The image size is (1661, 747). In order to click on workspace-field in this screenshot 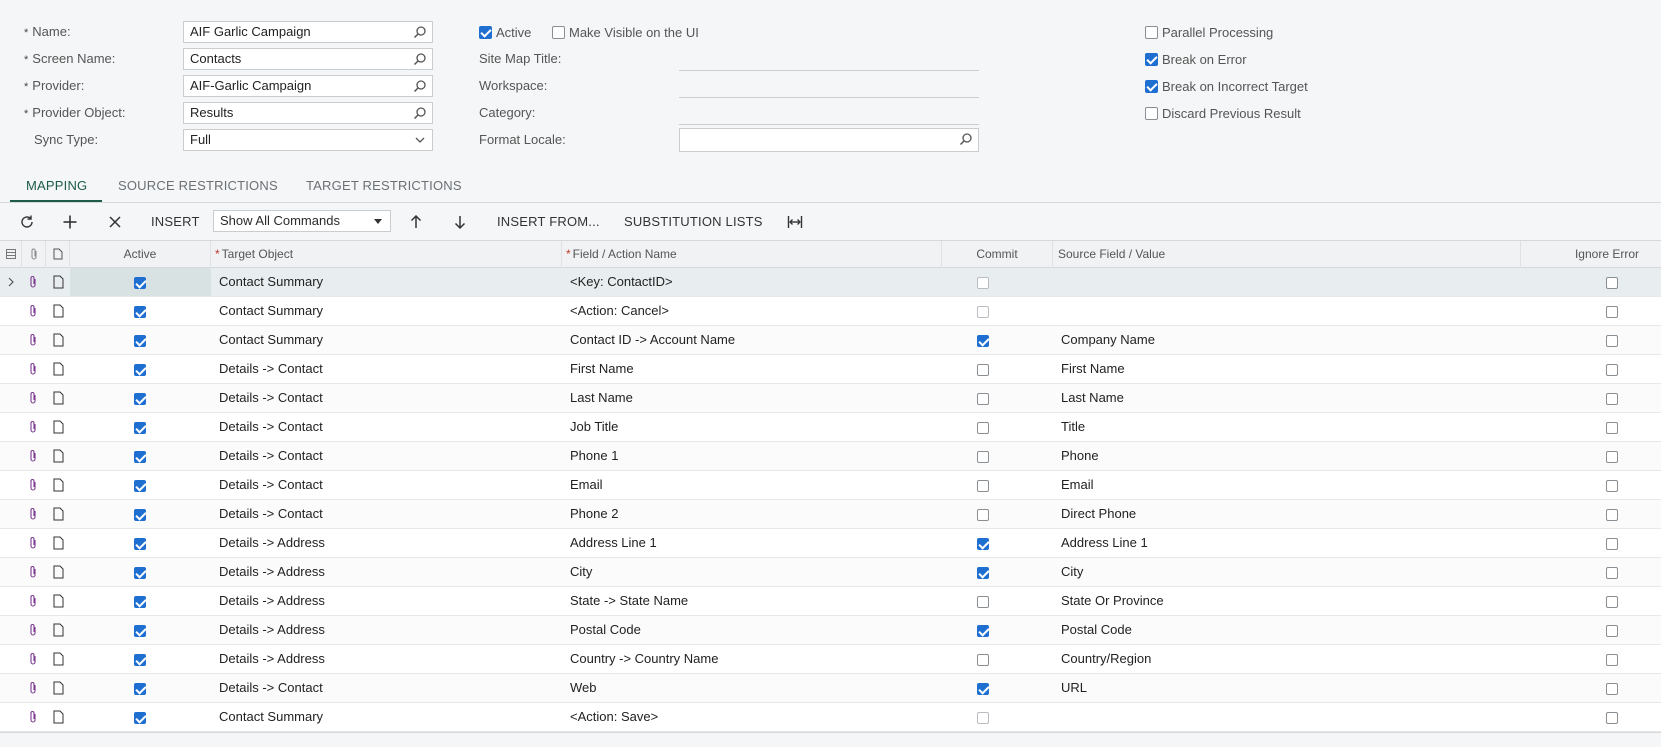, I will do `click(829, 97)`.